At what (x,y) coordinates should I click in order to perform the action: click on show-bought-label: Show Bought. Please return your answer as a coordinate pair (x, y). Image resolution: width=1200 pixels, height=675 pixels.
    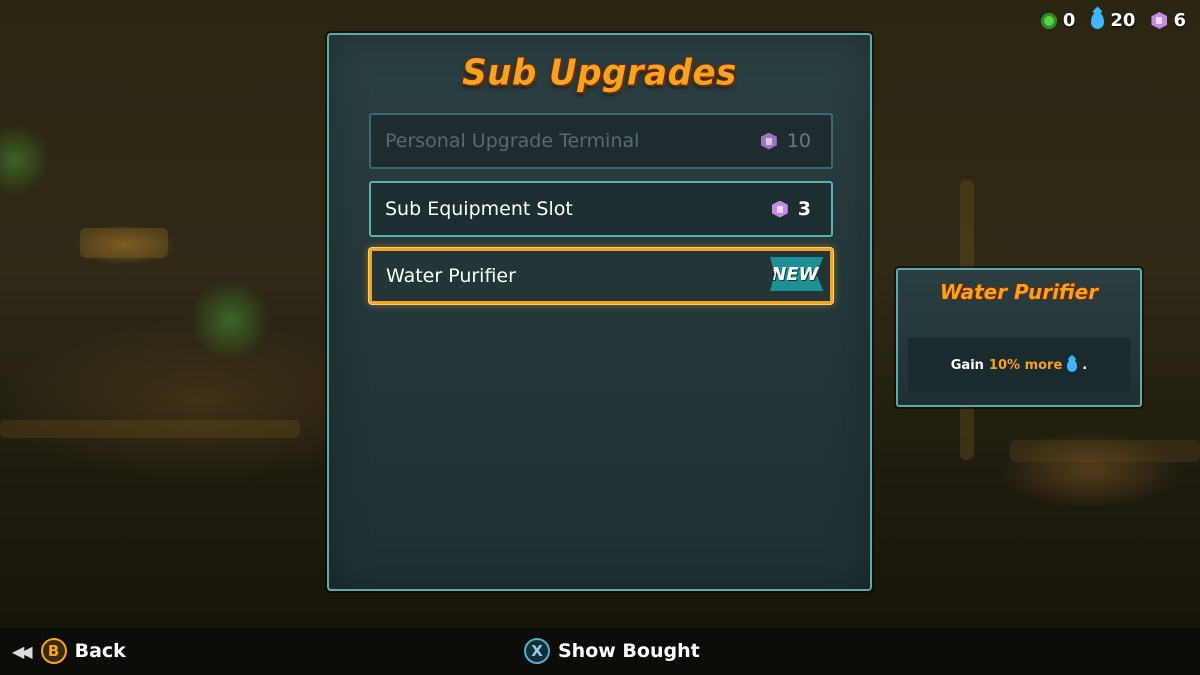
    Looking at the image, I should click on (629, 651).